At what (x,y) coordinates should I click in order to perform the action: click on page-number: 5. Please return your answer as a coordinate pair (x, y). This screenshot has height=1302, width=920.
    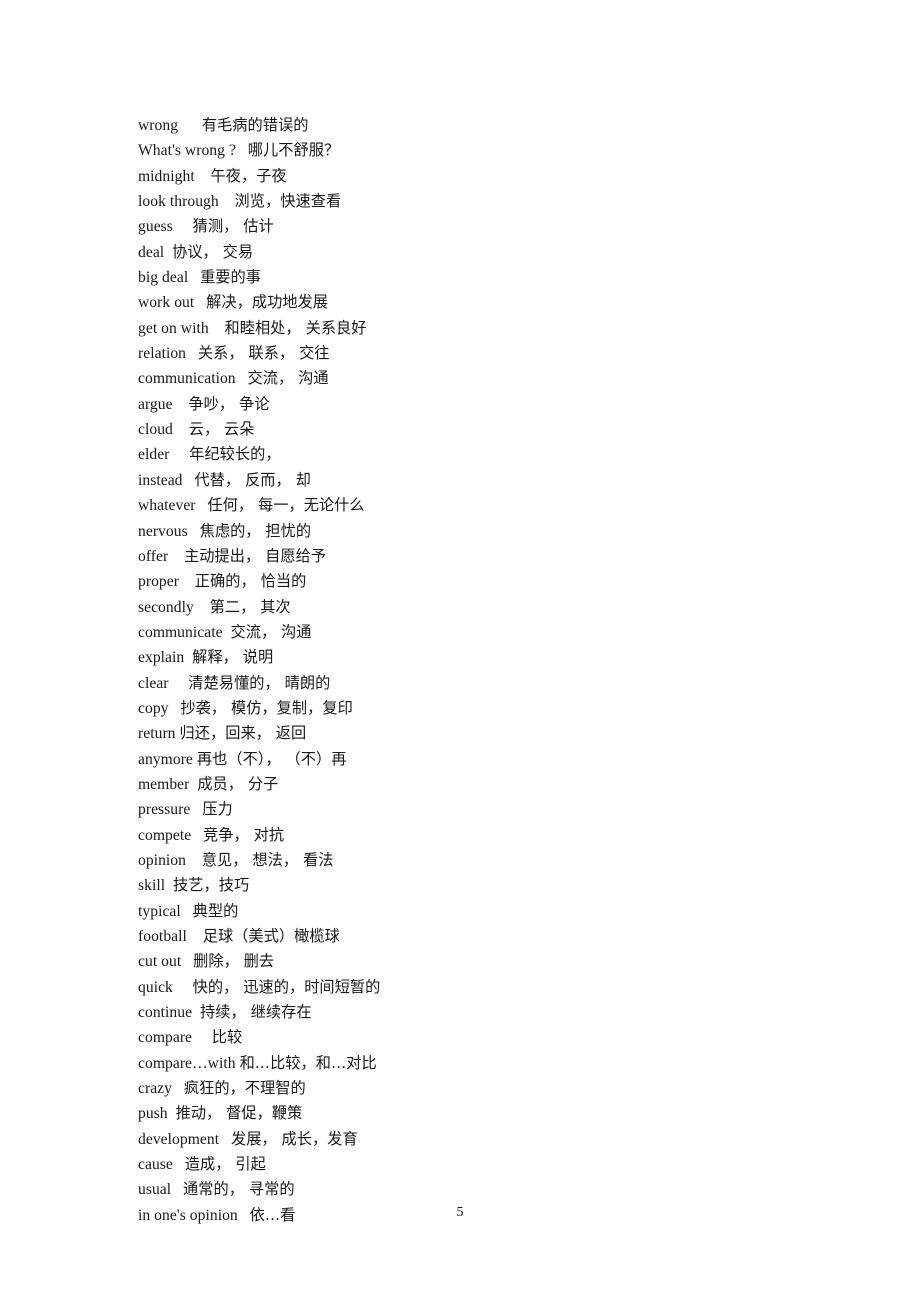
    Looking at the image, I should click on (460, 1212).